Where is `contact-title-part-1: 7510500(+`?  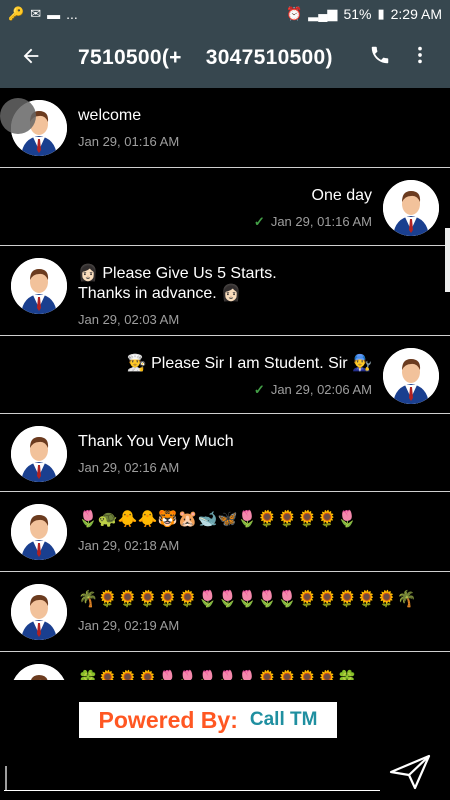 contact-title-part-1: 7510500(+ is located at coordinates (130, 57).